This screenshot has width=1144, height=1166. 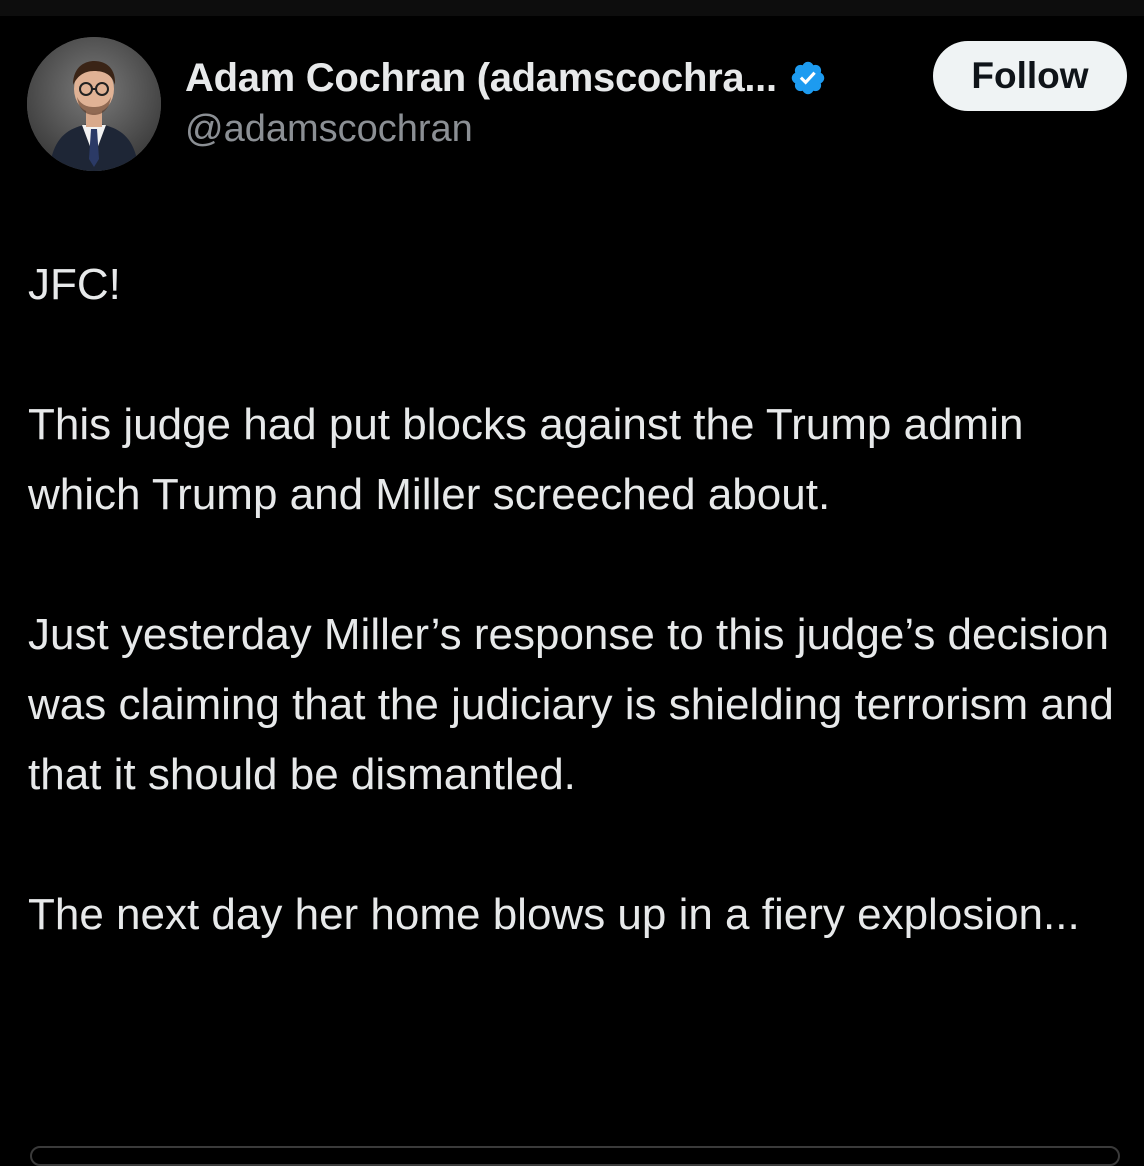 What do you see at coordinates (575, 1156) in the screenshot?
I see `embedded-card-edge` at bounding box center [575, 1156].